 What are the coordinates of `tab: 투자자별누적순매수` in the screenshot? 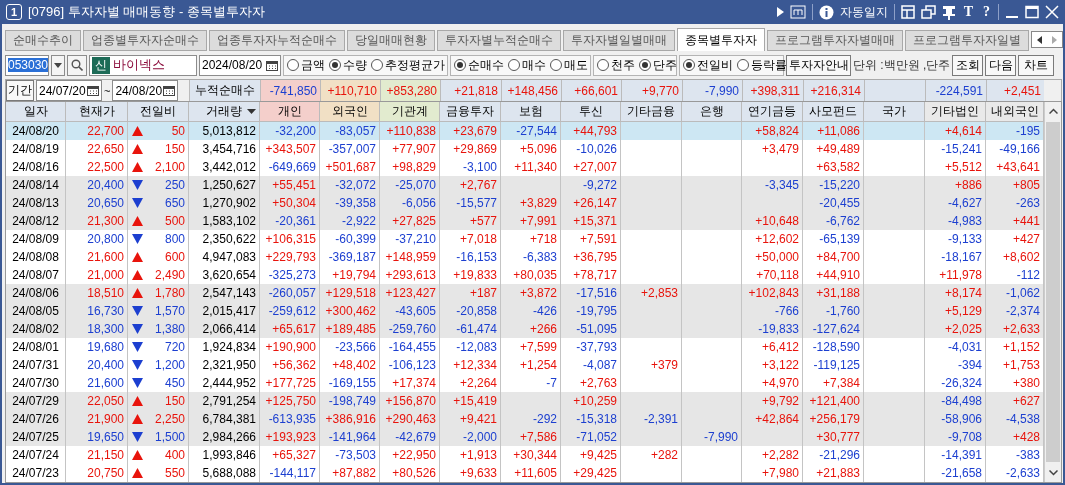 It's located at (499, 40).